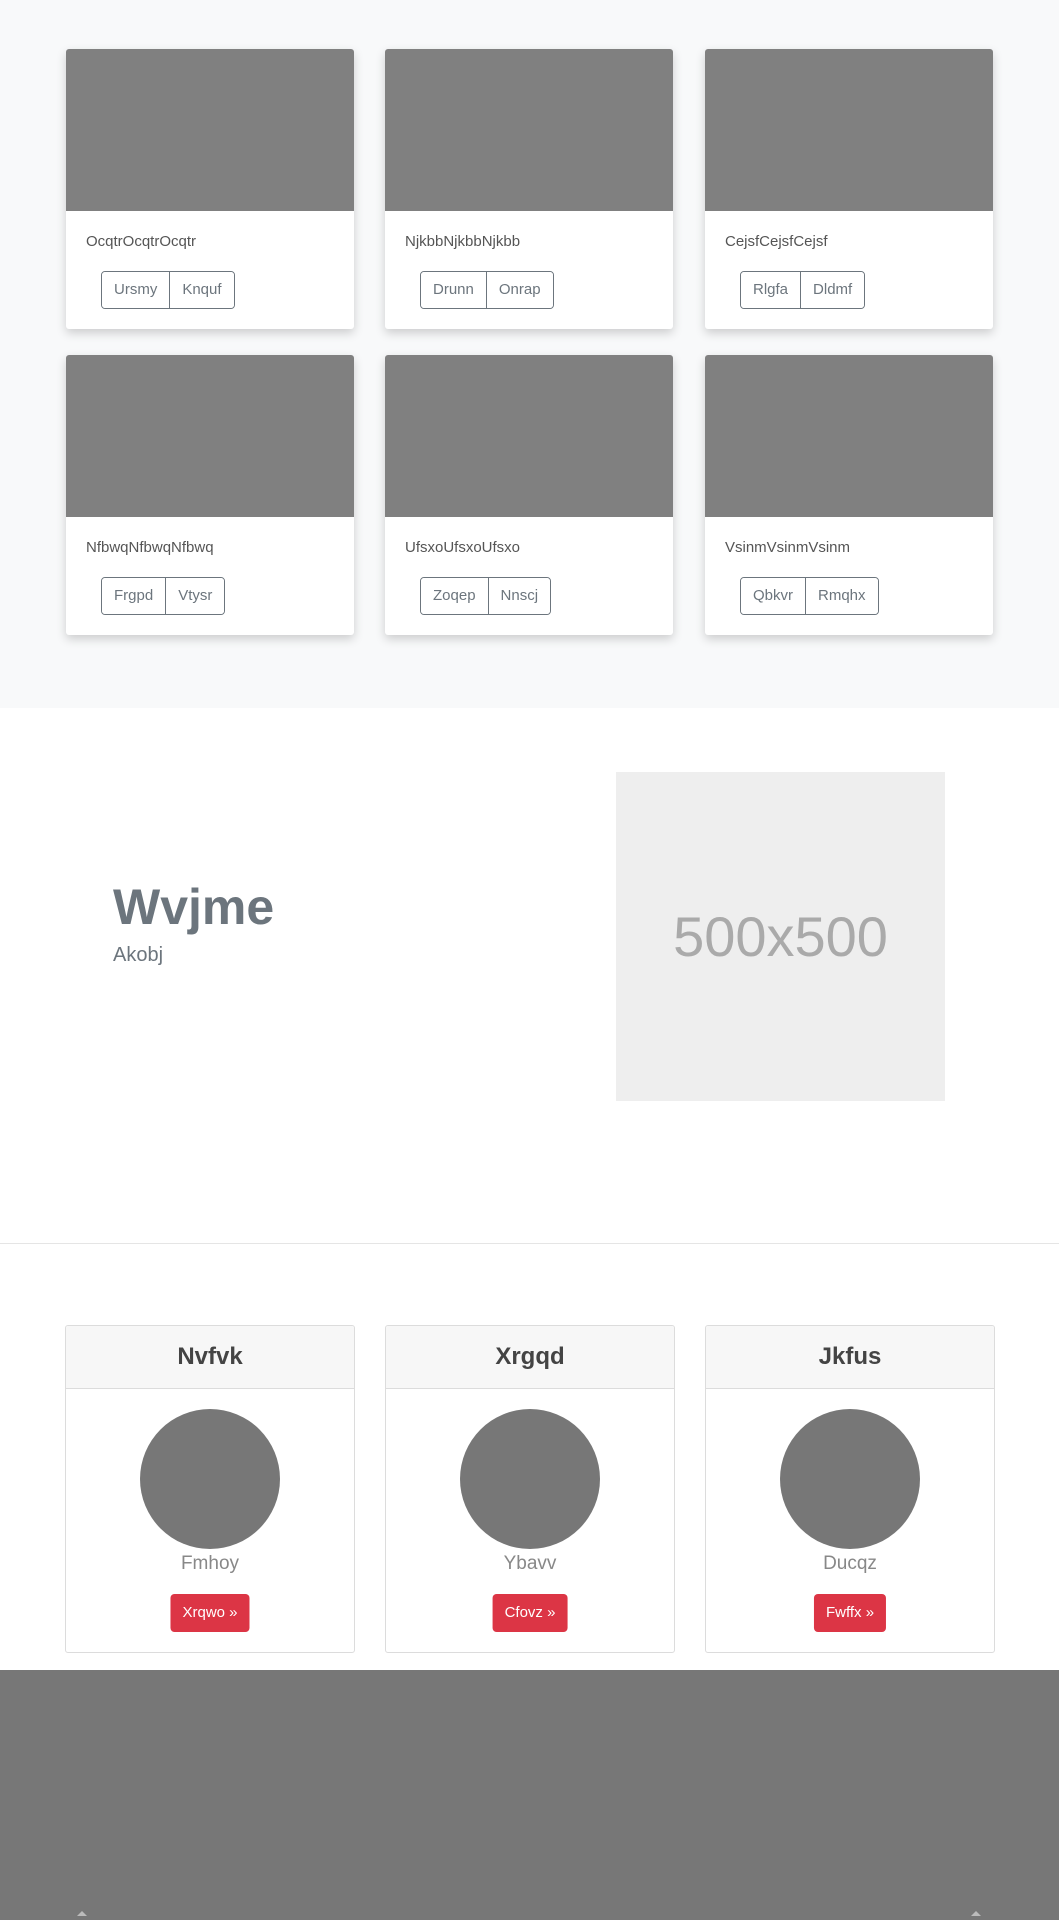 The height and width of the screenshot is (1920, 1059). What do you see at coordinates (136, 290) in the screenshot?
I see `card-button: Ursmy` at bounding box center [136, 290].